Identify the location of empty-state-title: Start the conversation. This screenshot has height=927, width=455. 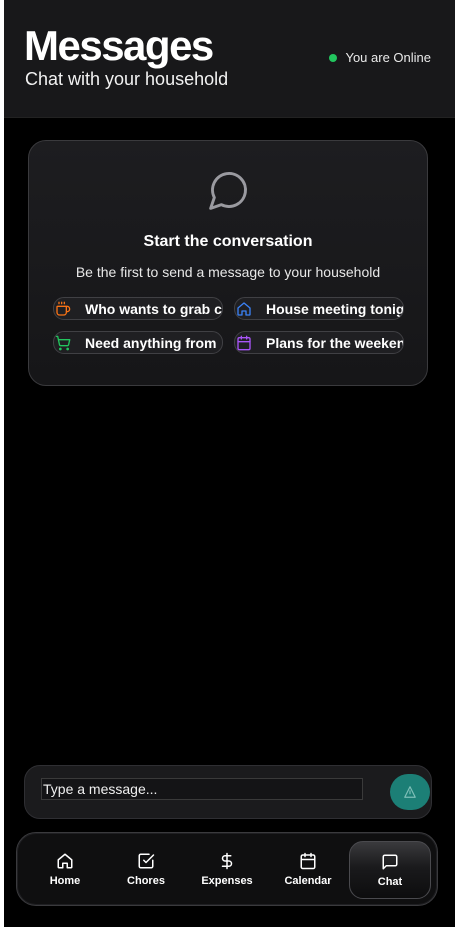
(228, 241).